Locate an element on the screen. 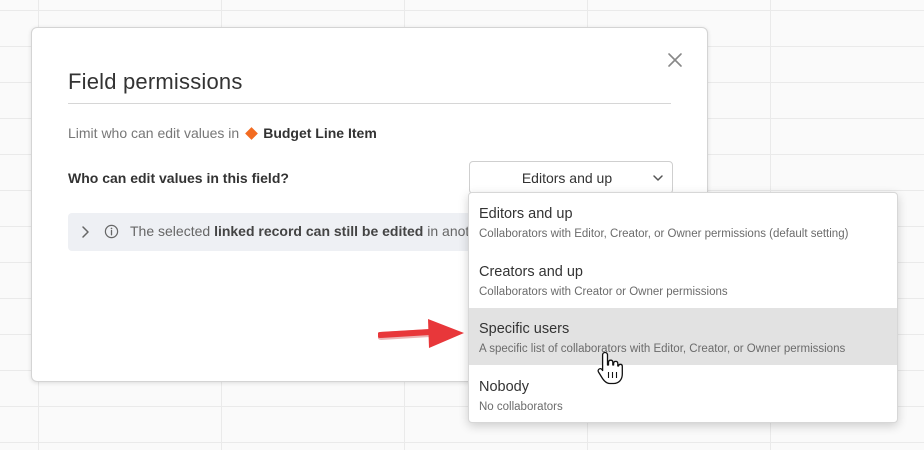 The height and width of the screenshot is (450, 924). table-chip: Budget Line Item is located at coordinates (311, 133).